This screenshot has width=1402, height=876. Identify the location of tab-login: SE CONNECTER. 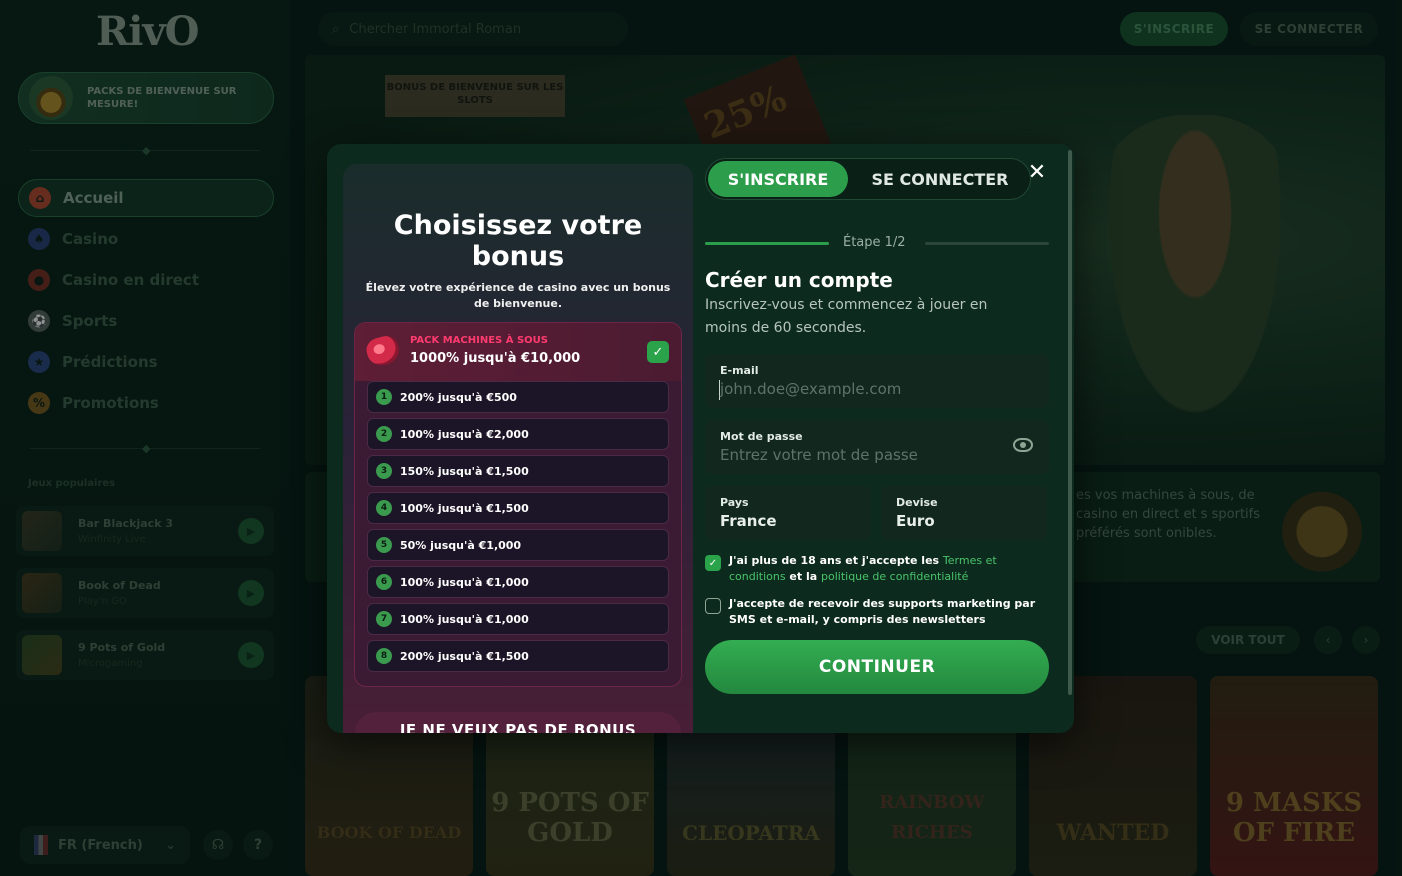
(940, 179).